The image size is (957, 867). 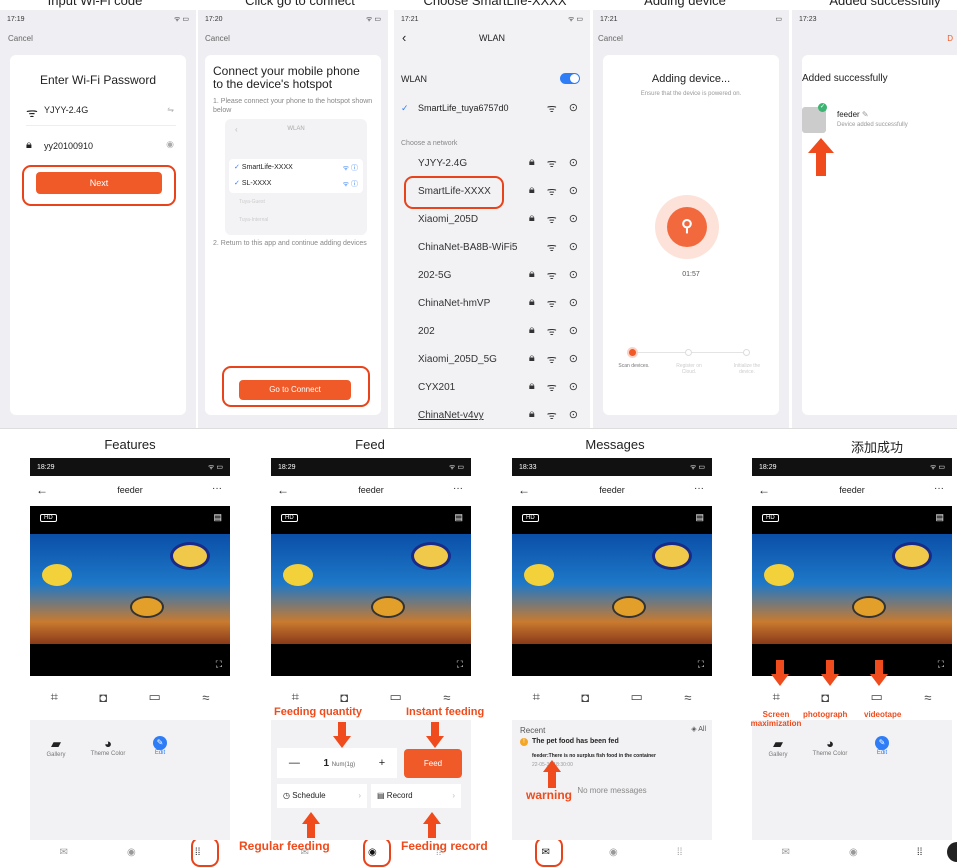 I want to click on quantity-stepper: — 1 Num(1g) +, so click(x=337, y=763).